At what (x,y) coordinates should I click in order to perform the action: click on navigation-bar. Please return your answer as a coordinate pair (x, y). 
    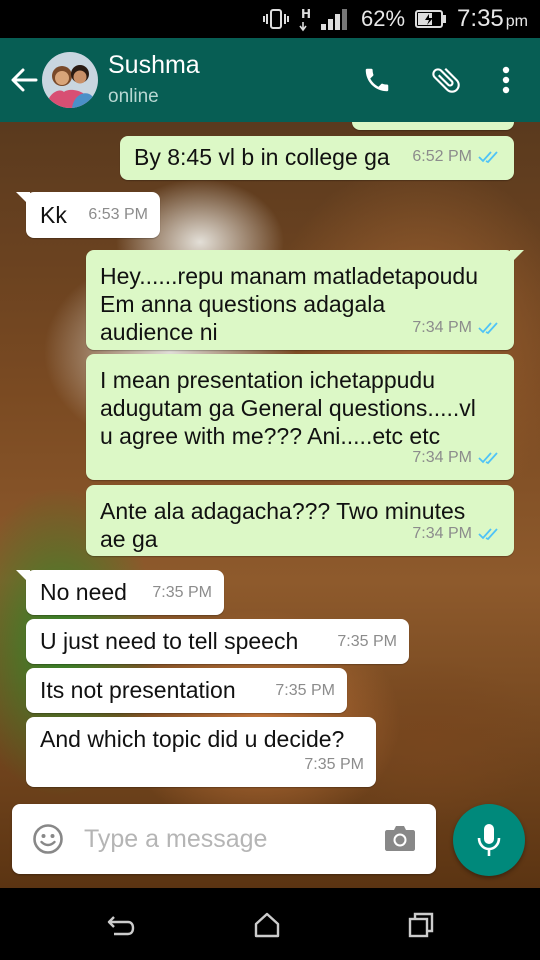
    Looking at the image, I should click on (270, 924).